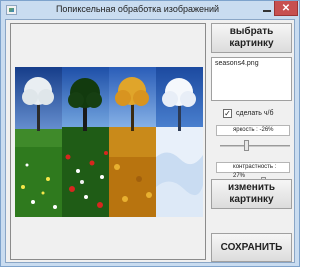 The image size is (320, 267). I want to click on app-icon, so click(11, 10).